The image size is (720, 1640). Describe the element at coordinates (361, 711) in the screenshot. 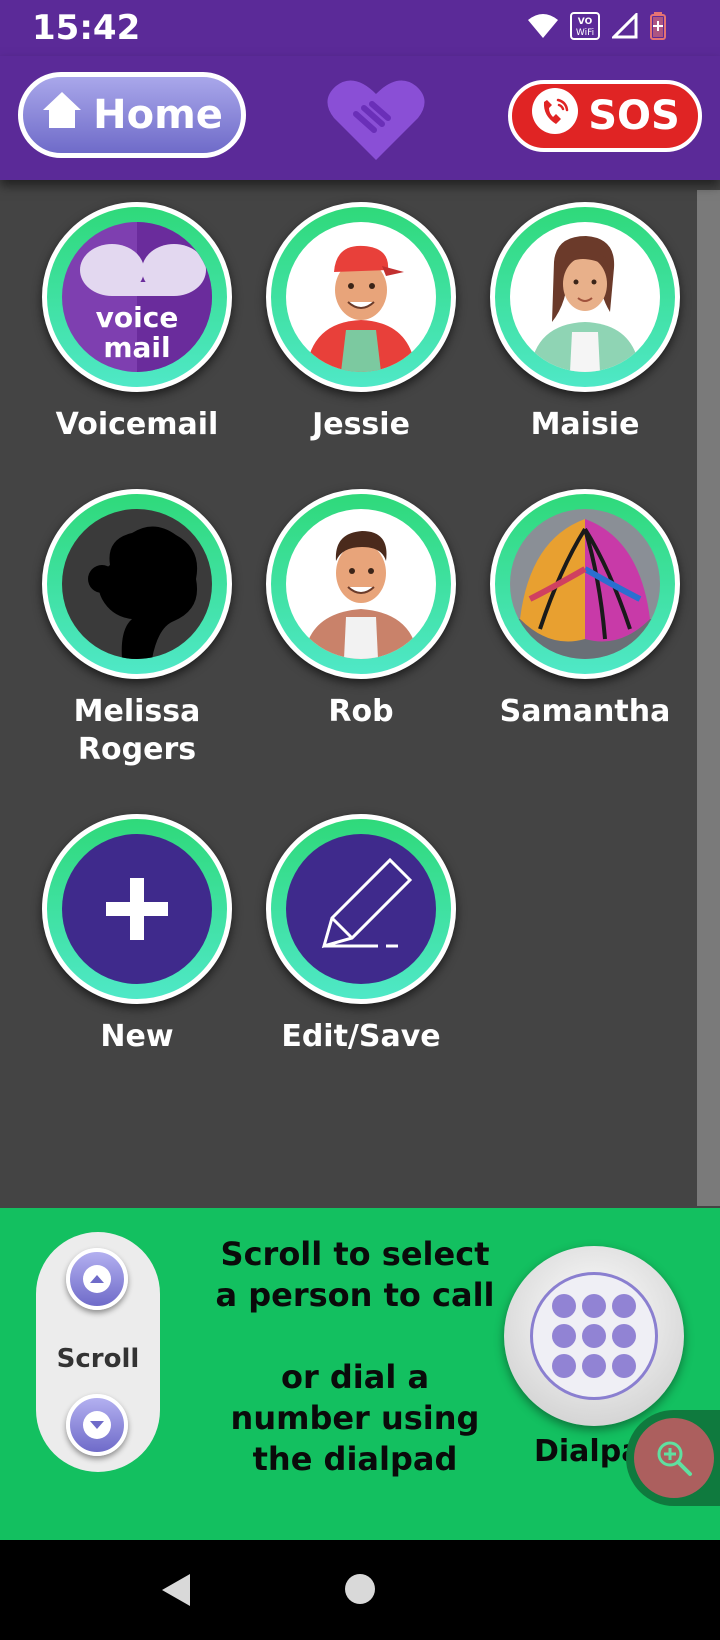

I see `contact-name: Rob` at that location.